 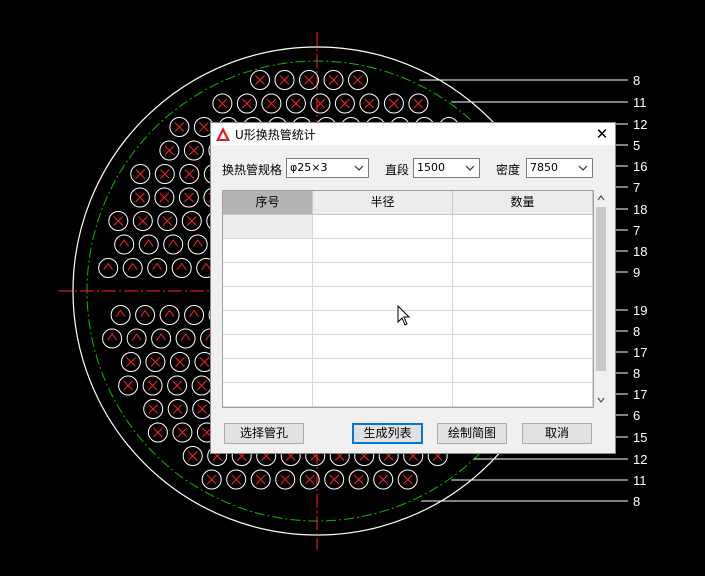 What do you see at coordinates (601, 198) in the screenshot?
I see `scroll-up-icon` at bounding box center [601, 198].